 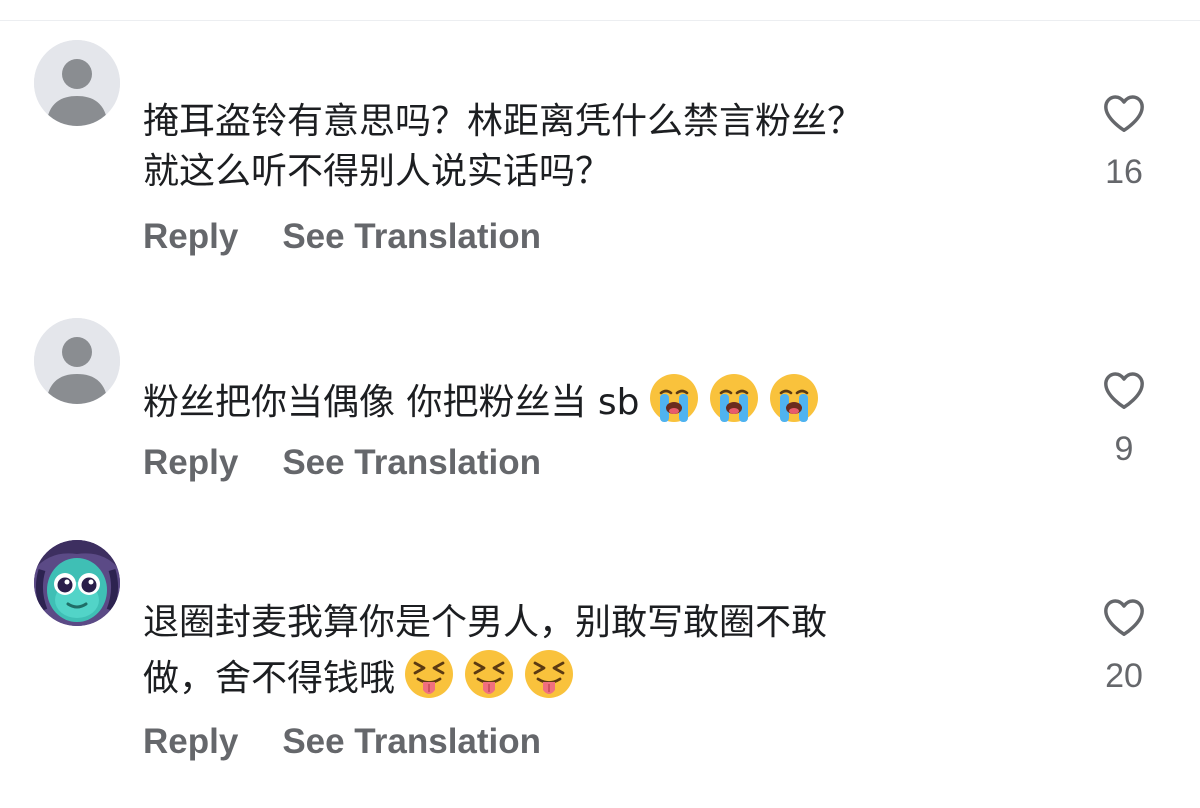 I want to click on comment-text-line: 做，舍不得钱哦, so click(x=269, y=678).